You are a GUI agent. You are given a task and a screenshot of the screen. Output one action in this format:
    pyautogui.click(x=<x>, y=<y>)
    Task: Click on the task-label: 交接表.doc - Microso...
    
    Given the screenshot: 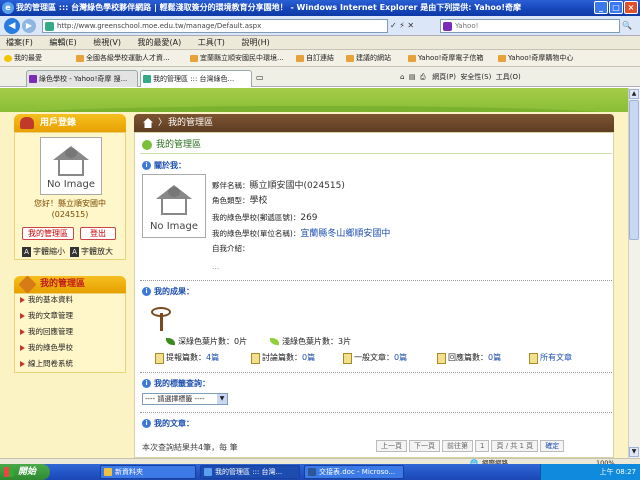 What is the action you would take?
    pyautogui.click(x=357, y=472)
    